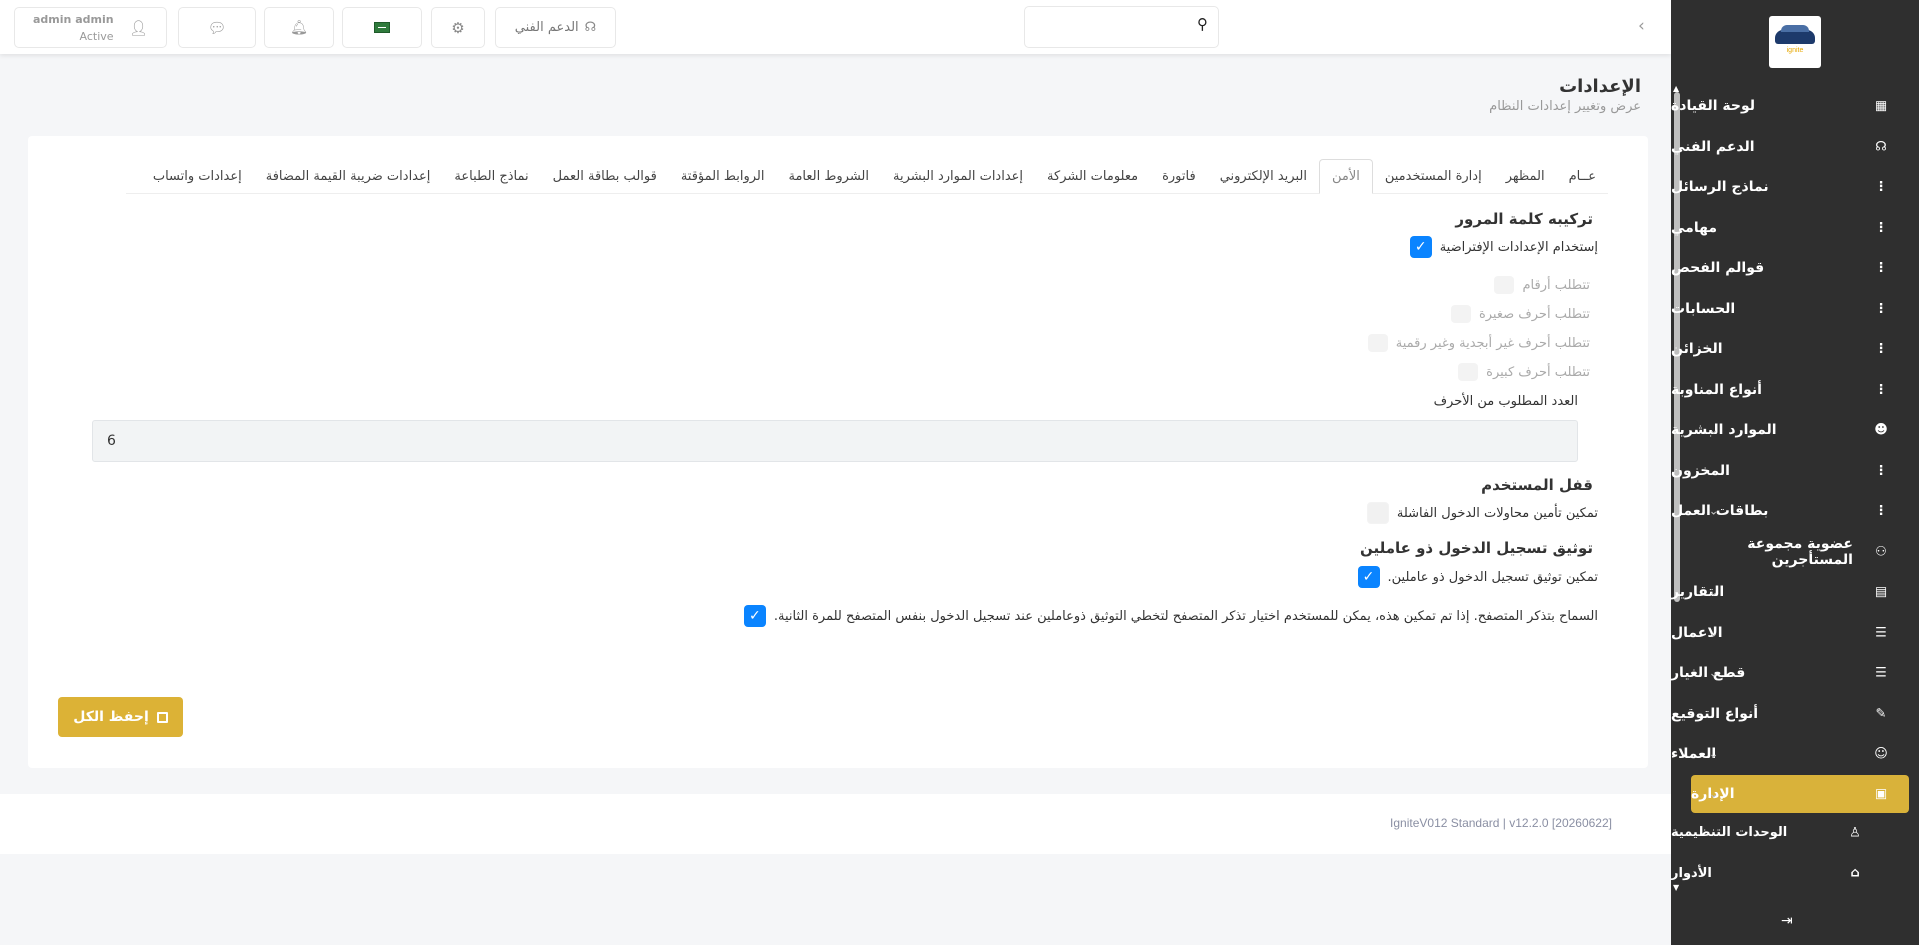 Image resolution: width=1919 pixels, height=945 pixels. Describe the element at coordinates (1795, 268) in the screenshot. I see `sidebar-item: قوالم الفحص ⋮` at that location.